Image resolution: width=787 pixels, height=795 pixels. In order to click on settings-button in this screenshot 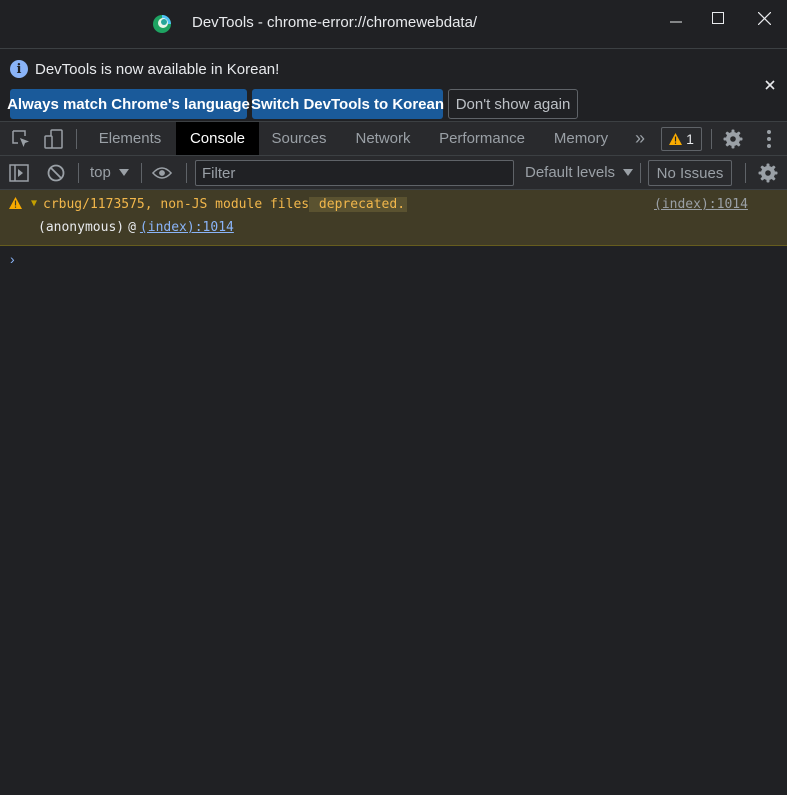, I will do `click(733, 139)`.